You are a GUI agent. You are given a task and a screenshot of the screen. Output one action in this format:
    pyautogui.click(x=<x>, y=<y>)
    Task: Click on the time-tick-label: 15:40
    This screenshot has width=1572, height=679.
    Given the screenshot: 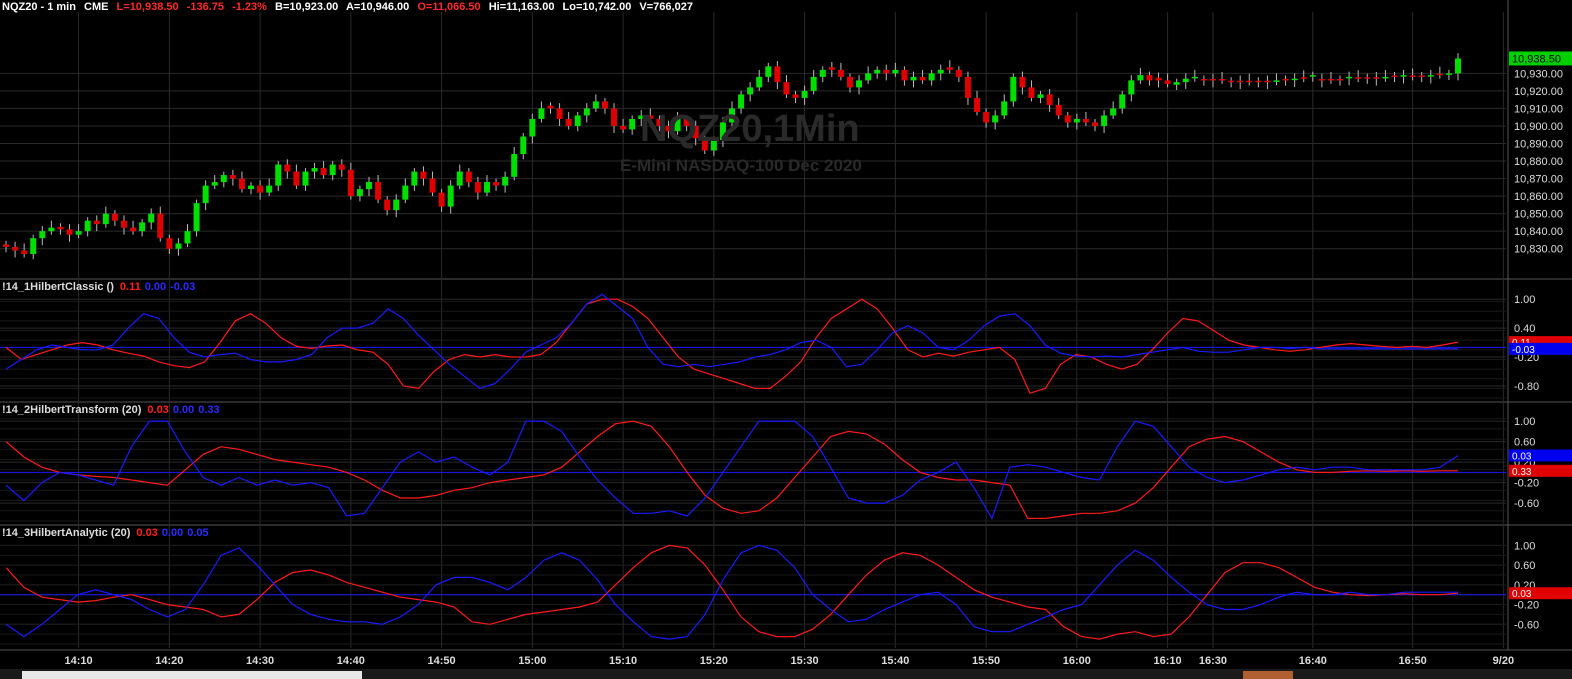 What is the action you would take?
    pyautogui.click(x=895, y=661)
    